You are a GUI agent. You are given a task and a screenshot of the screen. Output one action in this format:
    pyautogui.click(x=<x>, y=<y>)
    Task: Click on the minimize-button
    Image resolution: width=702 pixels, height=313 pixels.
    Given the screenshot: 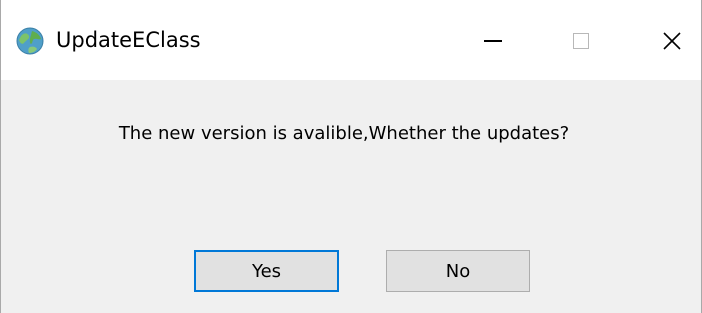 What is the action you would take?
    pyautogui.click(x=493, y=41)
    